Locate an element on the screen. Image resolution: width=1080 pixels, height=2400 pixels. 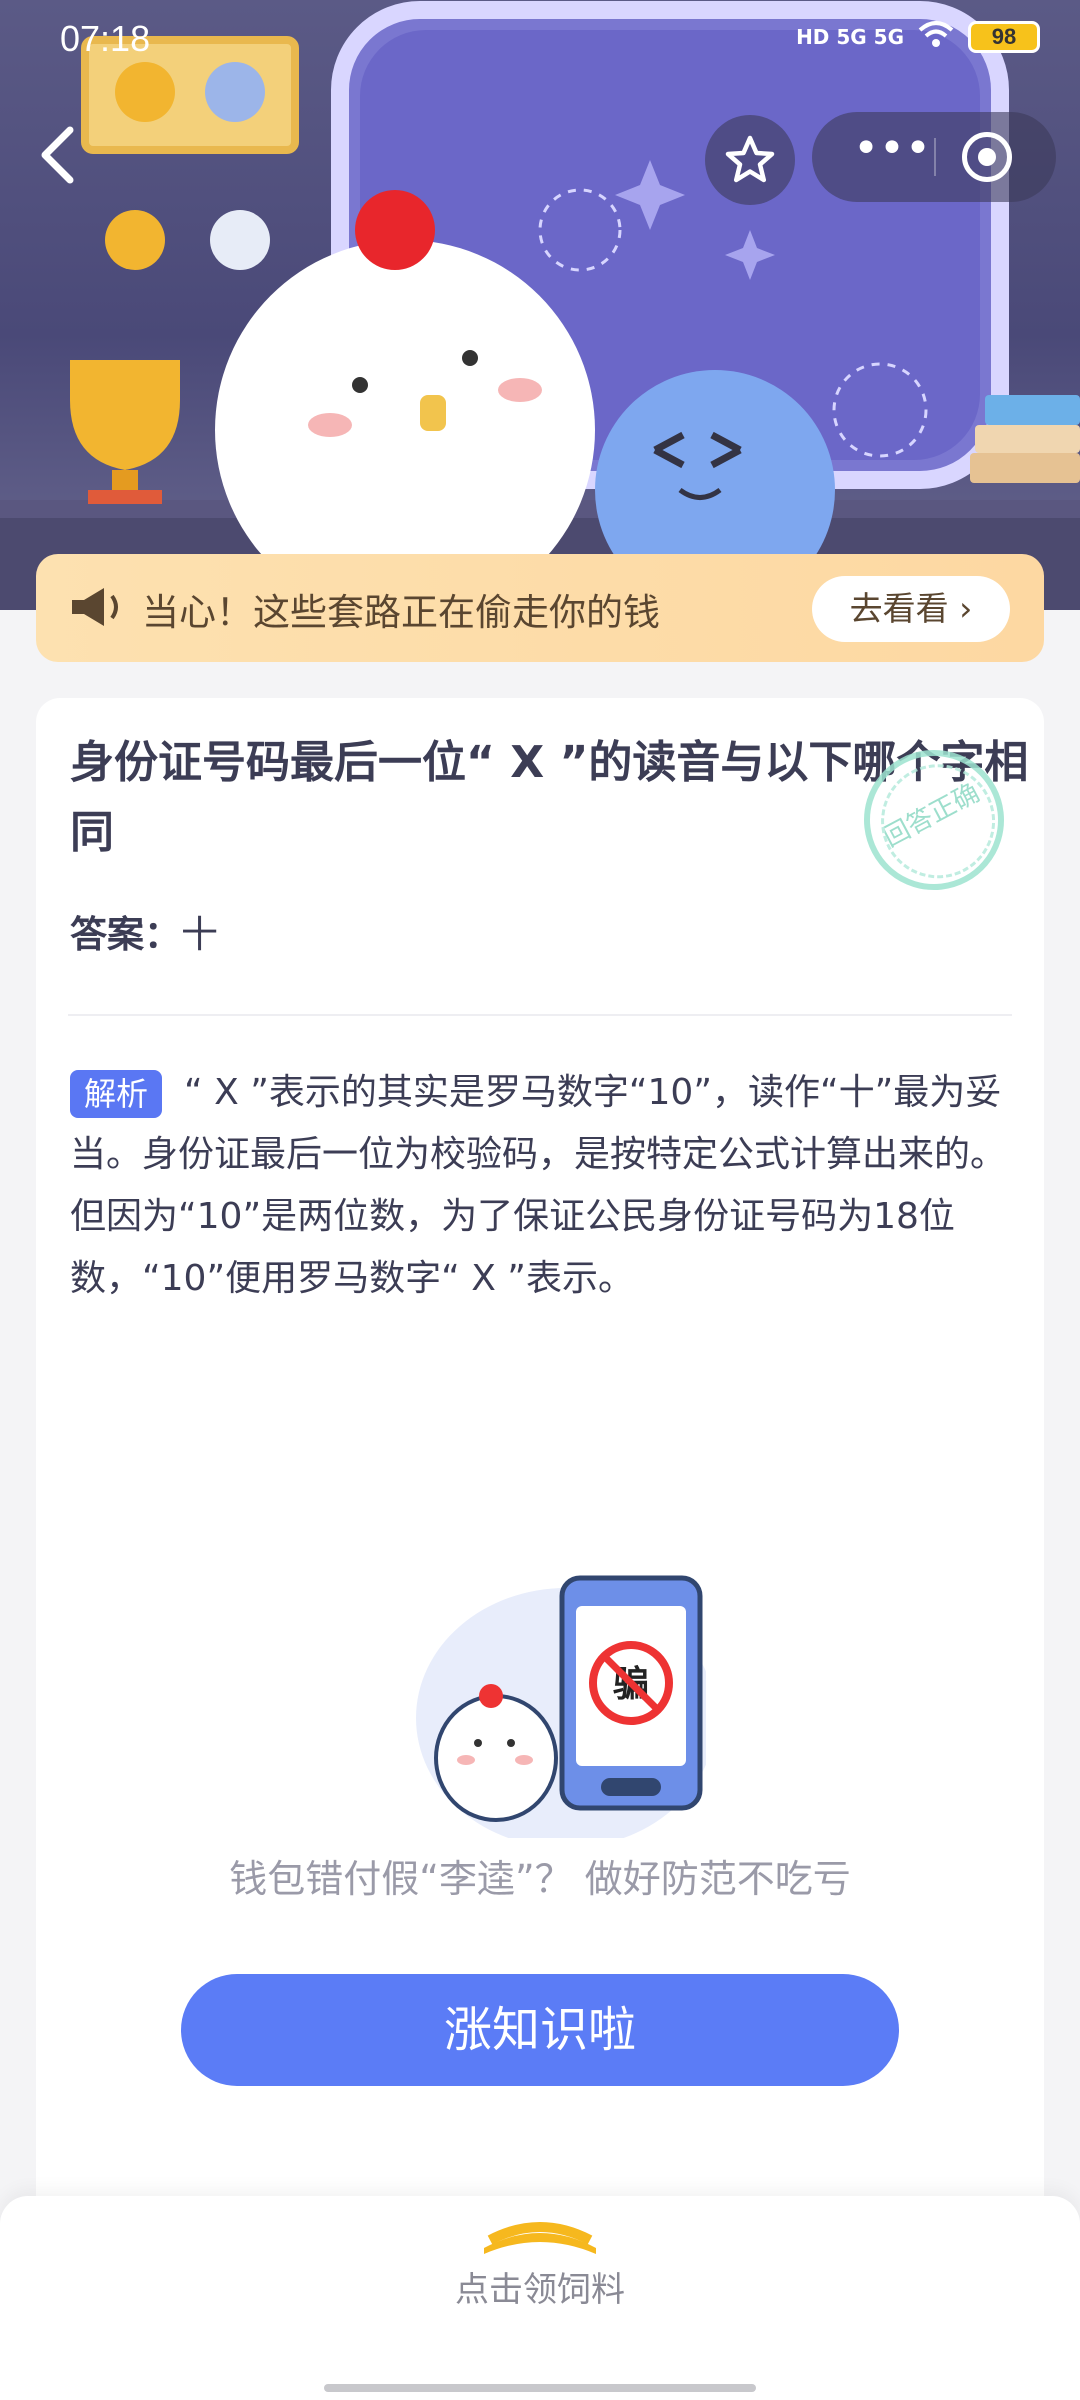
home-indicator is located at coordinates (540, 2388).